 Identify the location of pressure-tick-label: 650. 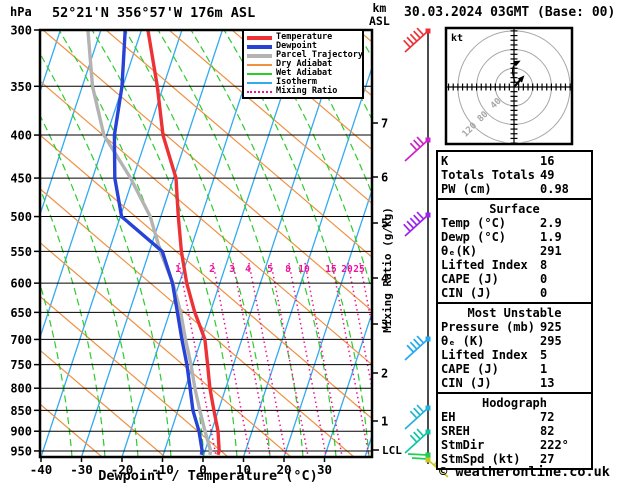
(21, 313).